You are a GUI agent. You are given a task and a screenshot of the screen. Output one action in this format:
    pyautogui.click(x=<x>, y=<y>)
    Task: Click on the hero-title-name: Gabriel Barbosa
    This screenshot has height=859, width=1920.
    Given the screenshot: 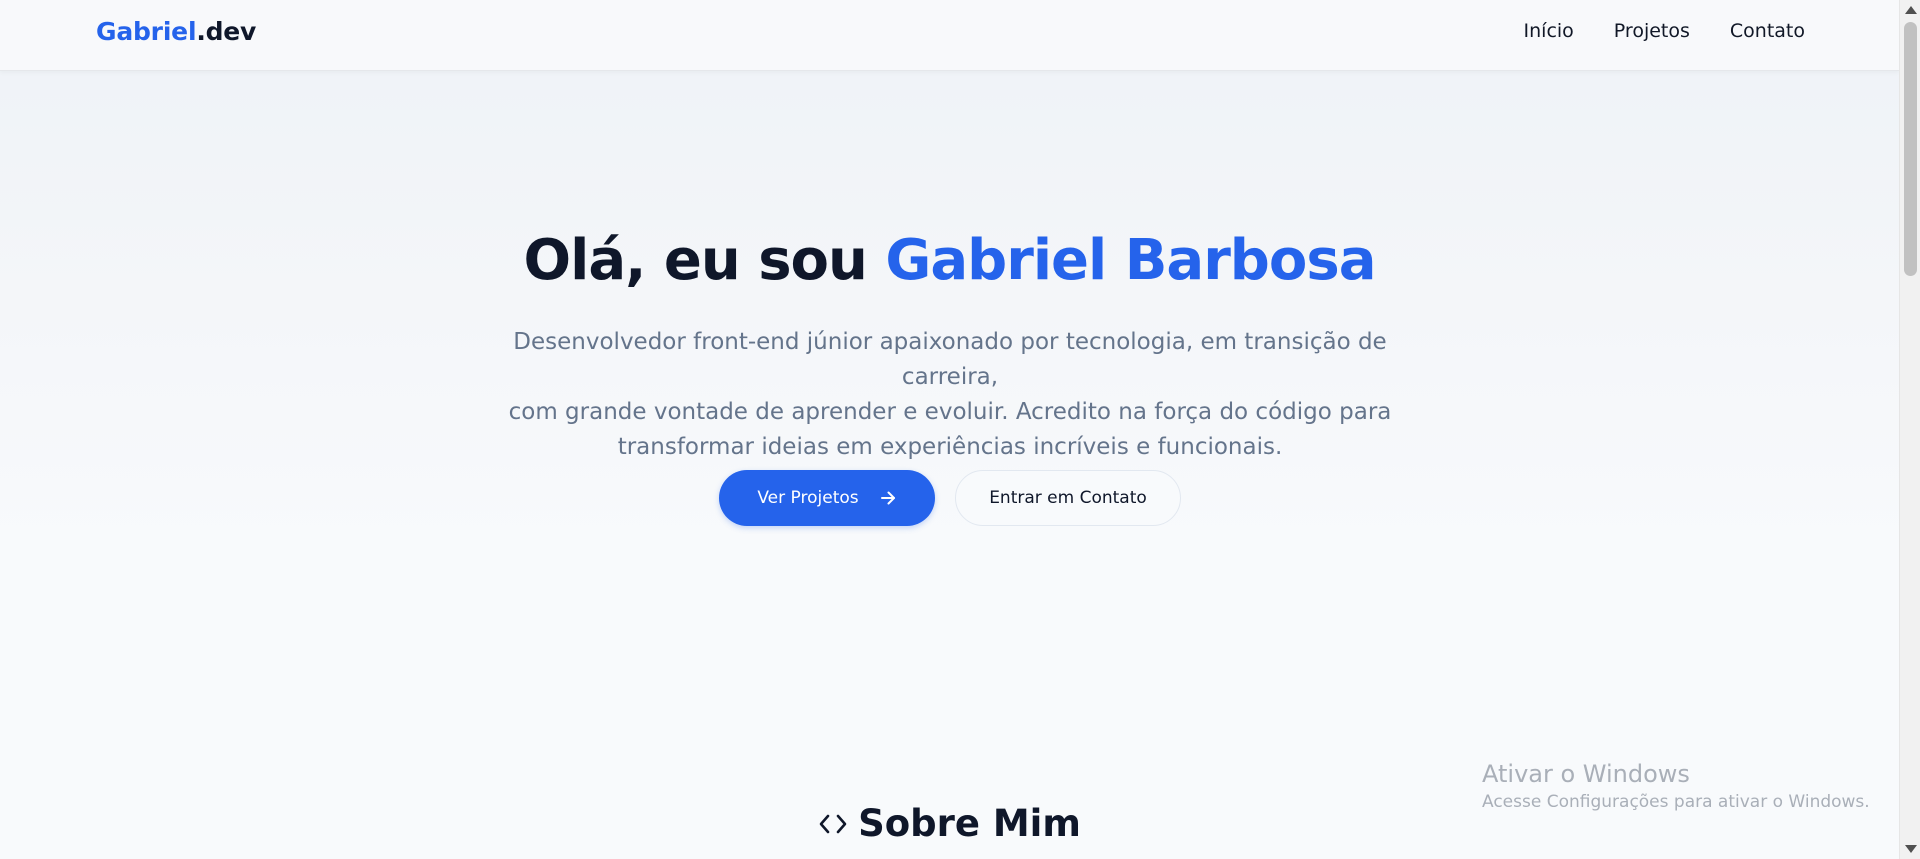 What is the action you would take?
    pyautogui.click(x=1130, y=260)
    